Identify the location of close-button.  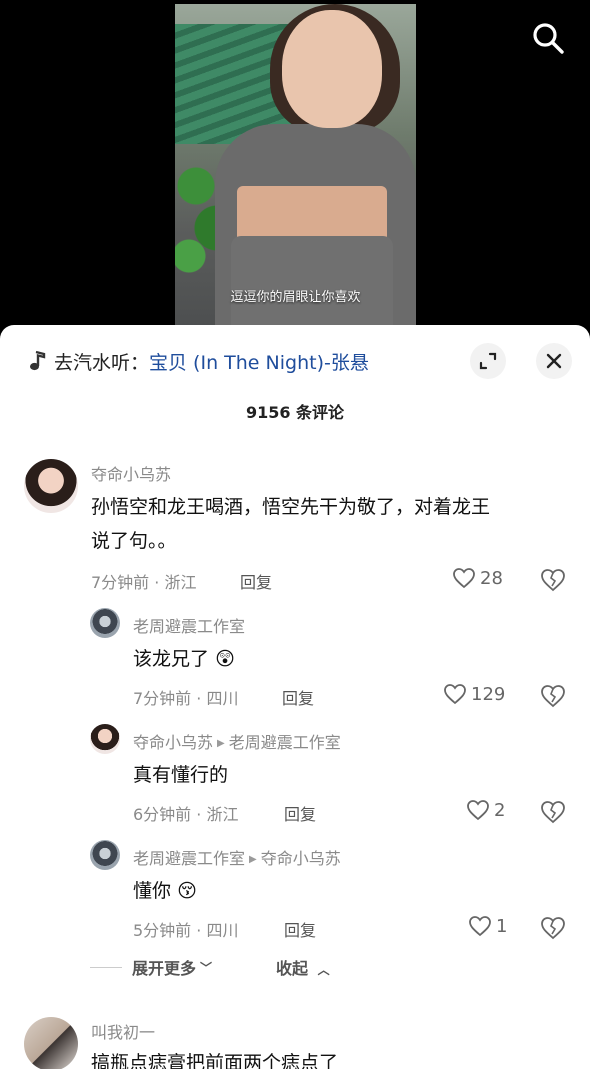
(554, 361).